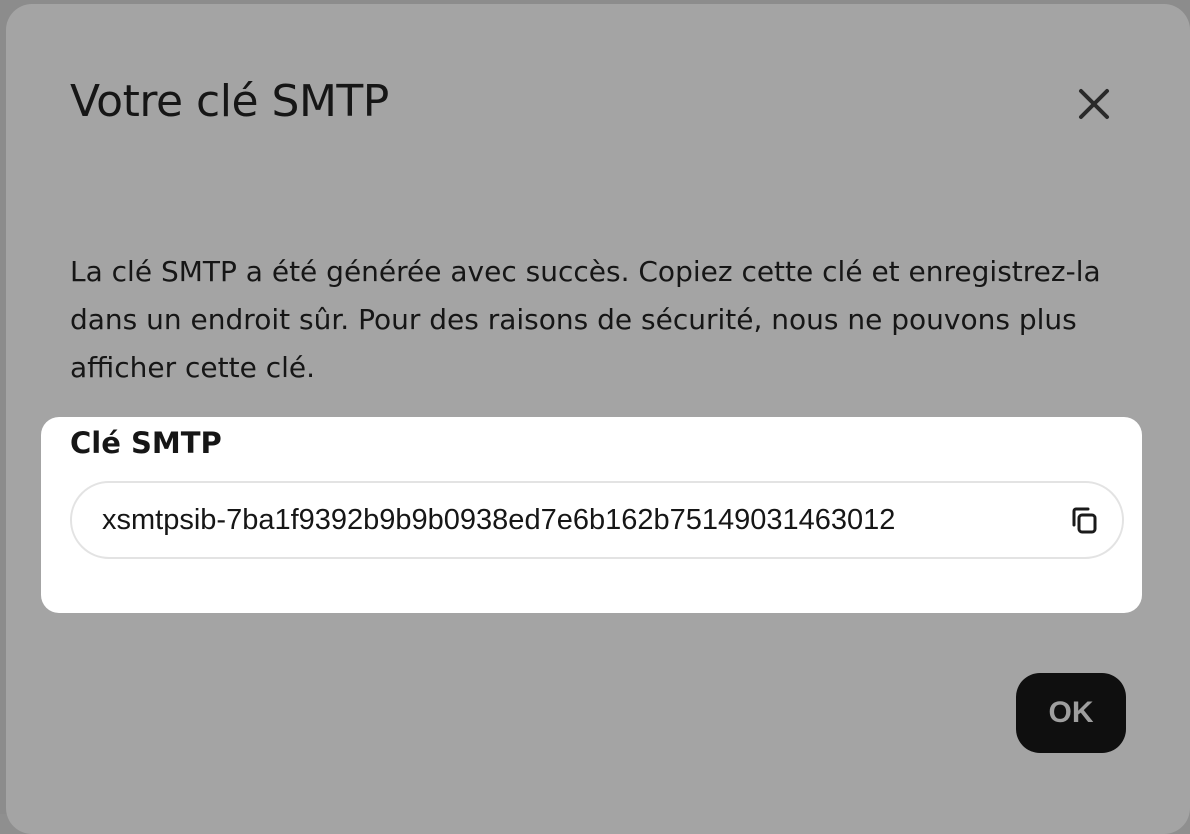  I want to click on close-button, so click(1094, 104).